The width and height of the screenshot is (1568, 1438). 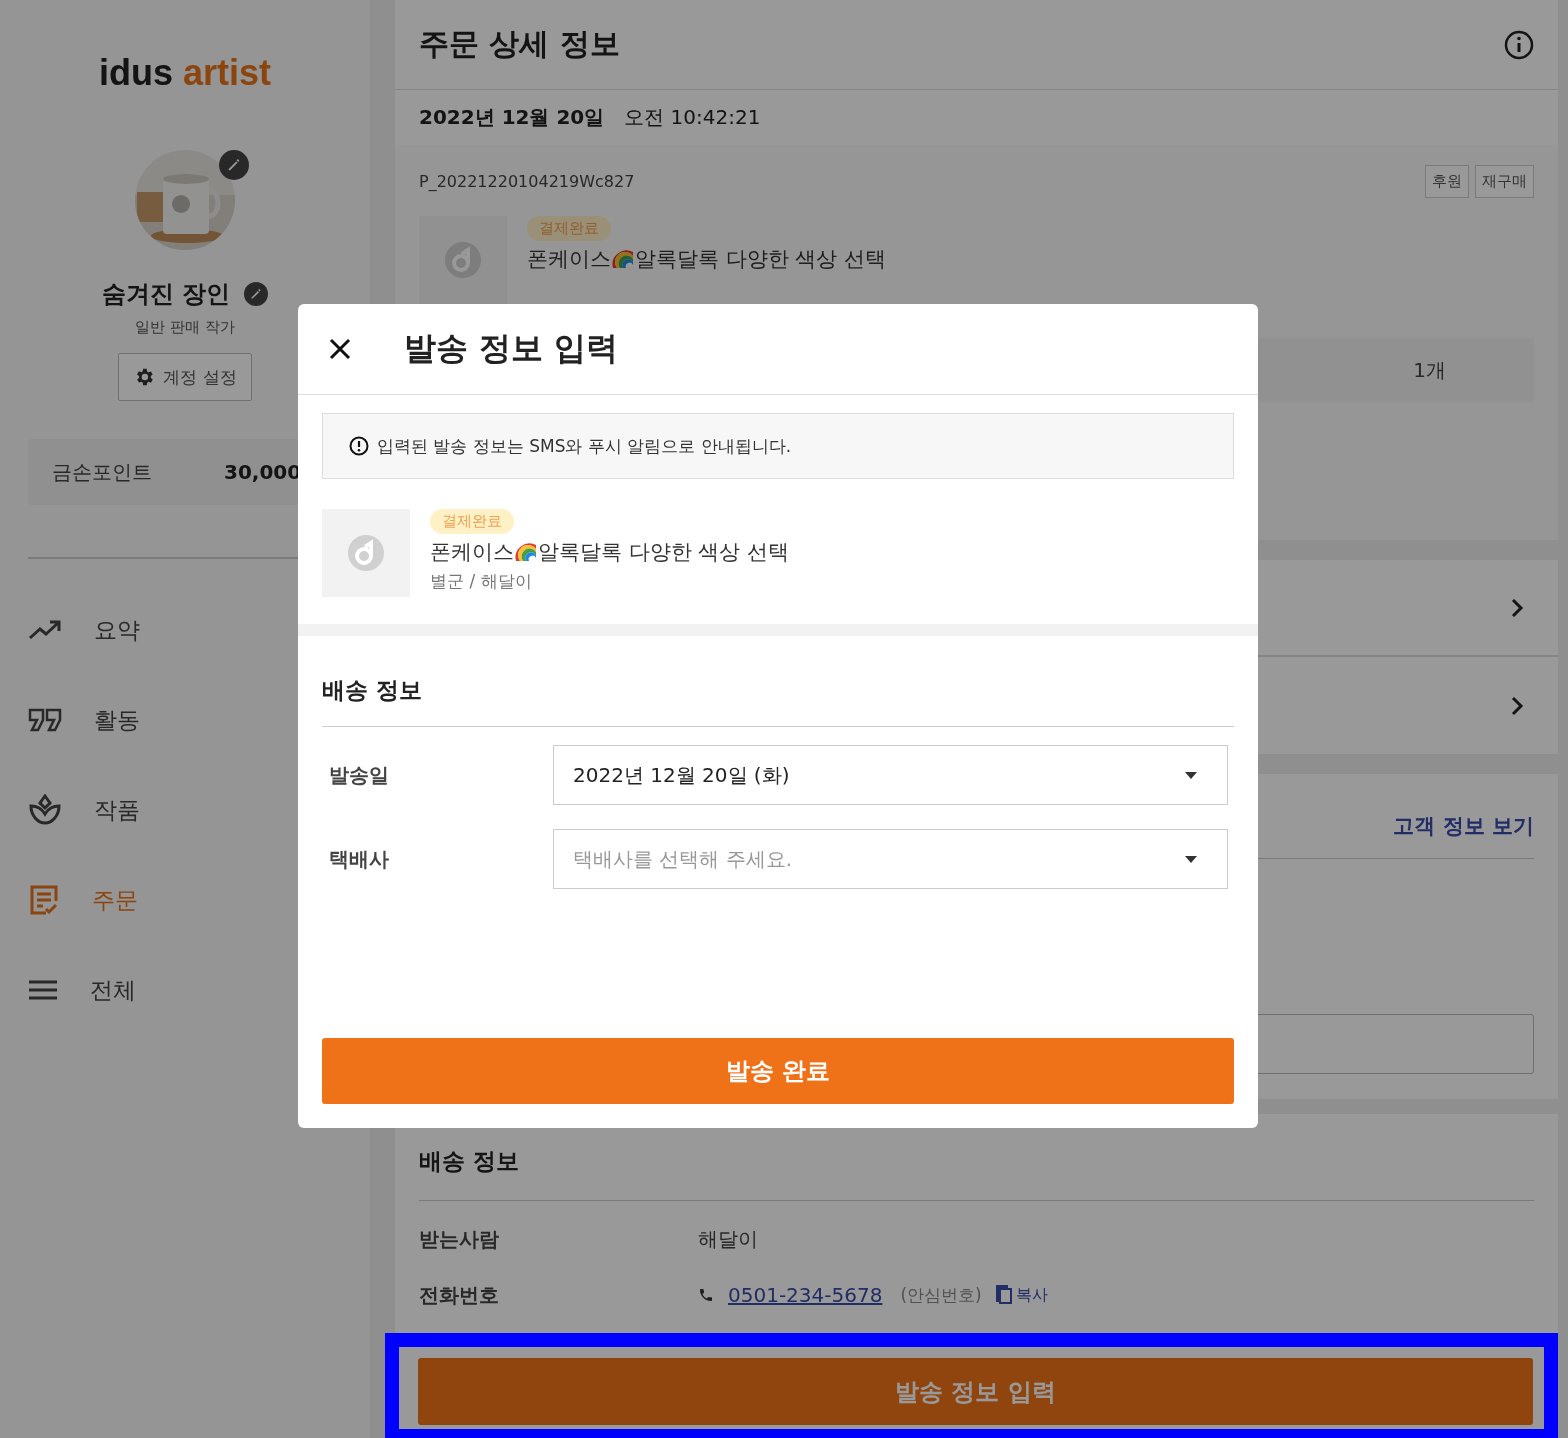 I want to click on enter-shipping-button: 발송 정보 입력, so click(x=975, y=1391).